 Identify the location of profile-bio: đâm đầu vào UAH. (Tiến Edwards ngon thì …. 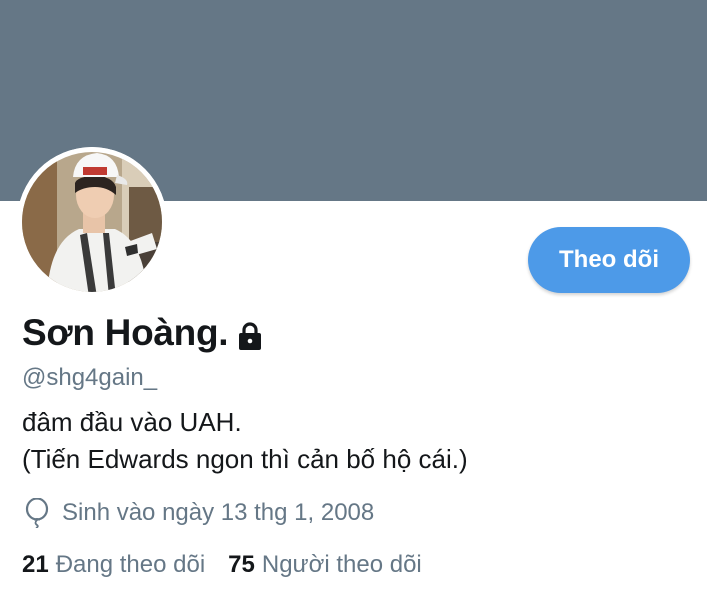
(245, 441).